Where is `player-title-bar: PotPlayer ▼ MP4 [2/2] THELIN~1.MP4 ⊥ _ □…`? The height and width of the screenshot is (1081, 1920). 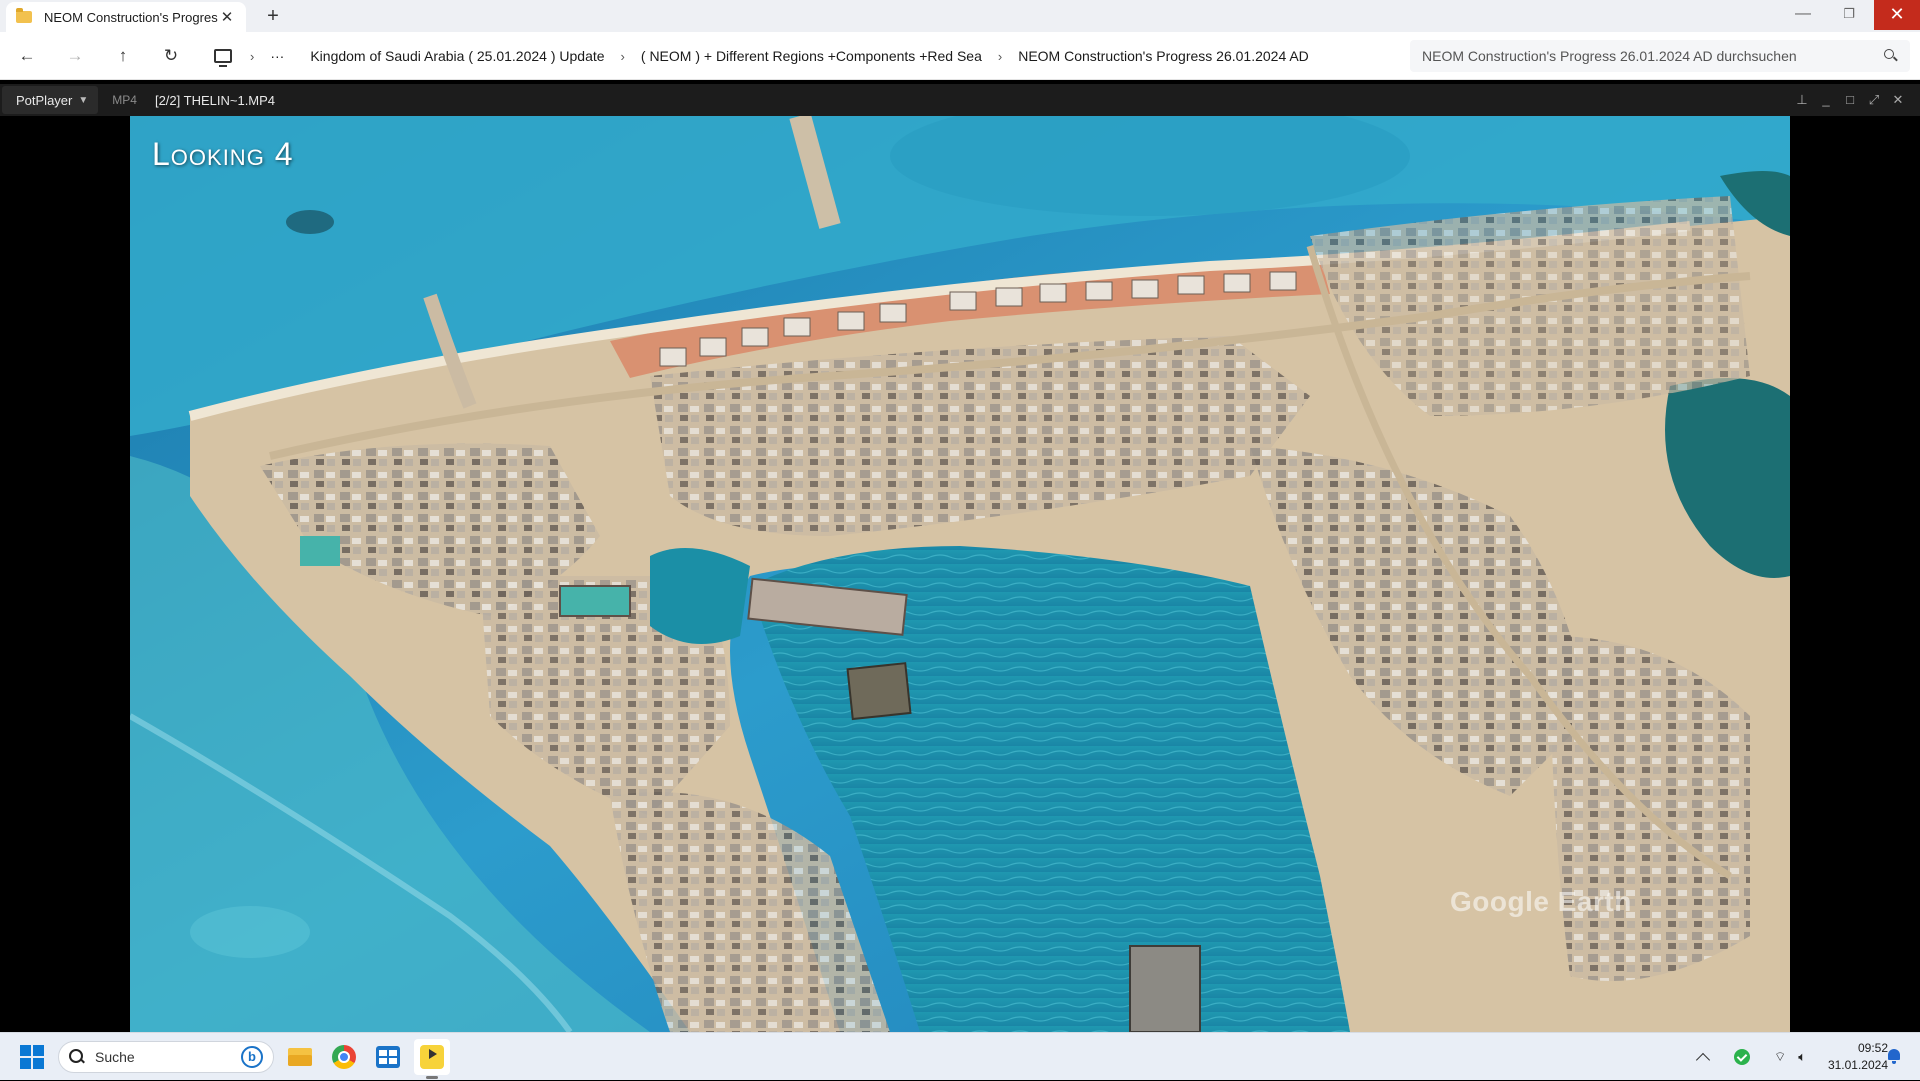 player-title-bar: PotPlayer ▼ MP4 [2/2] THELIN~1.MP4 ⊥ _ □… is located at coordinates (960, 100).